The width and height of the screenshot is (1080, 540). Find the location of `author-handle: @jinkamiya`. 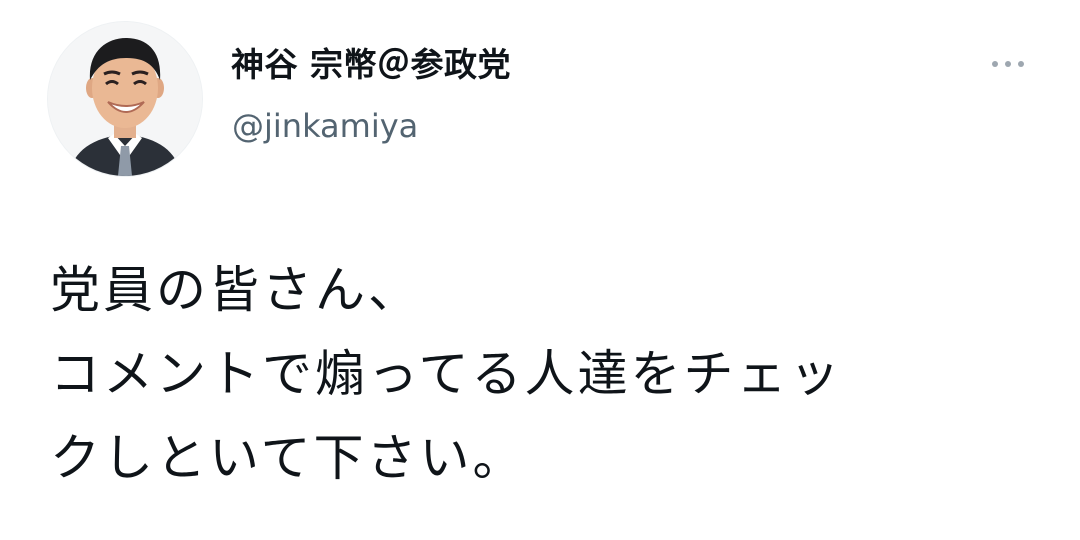

author-handle: @jinkamiya is located at coordinates (325, 126).